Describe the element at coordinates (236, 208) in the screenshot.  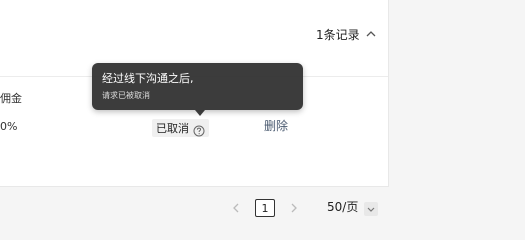
I see `previous-page-button` at that location.